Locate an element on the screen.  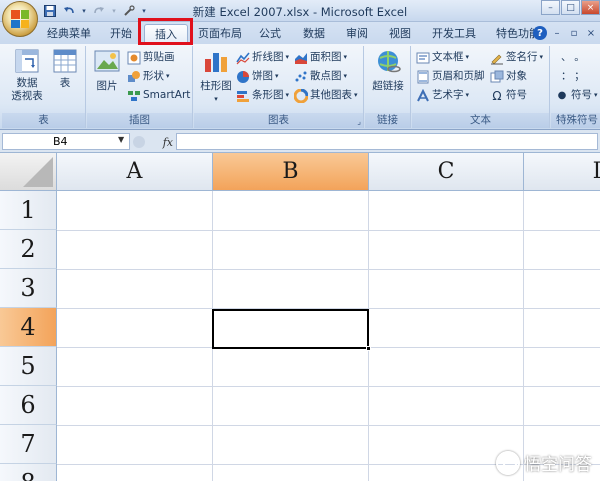
window-title: 新建 Excel 2007.xlsx - Microsoft Excel is located at coordinates (300, 12).